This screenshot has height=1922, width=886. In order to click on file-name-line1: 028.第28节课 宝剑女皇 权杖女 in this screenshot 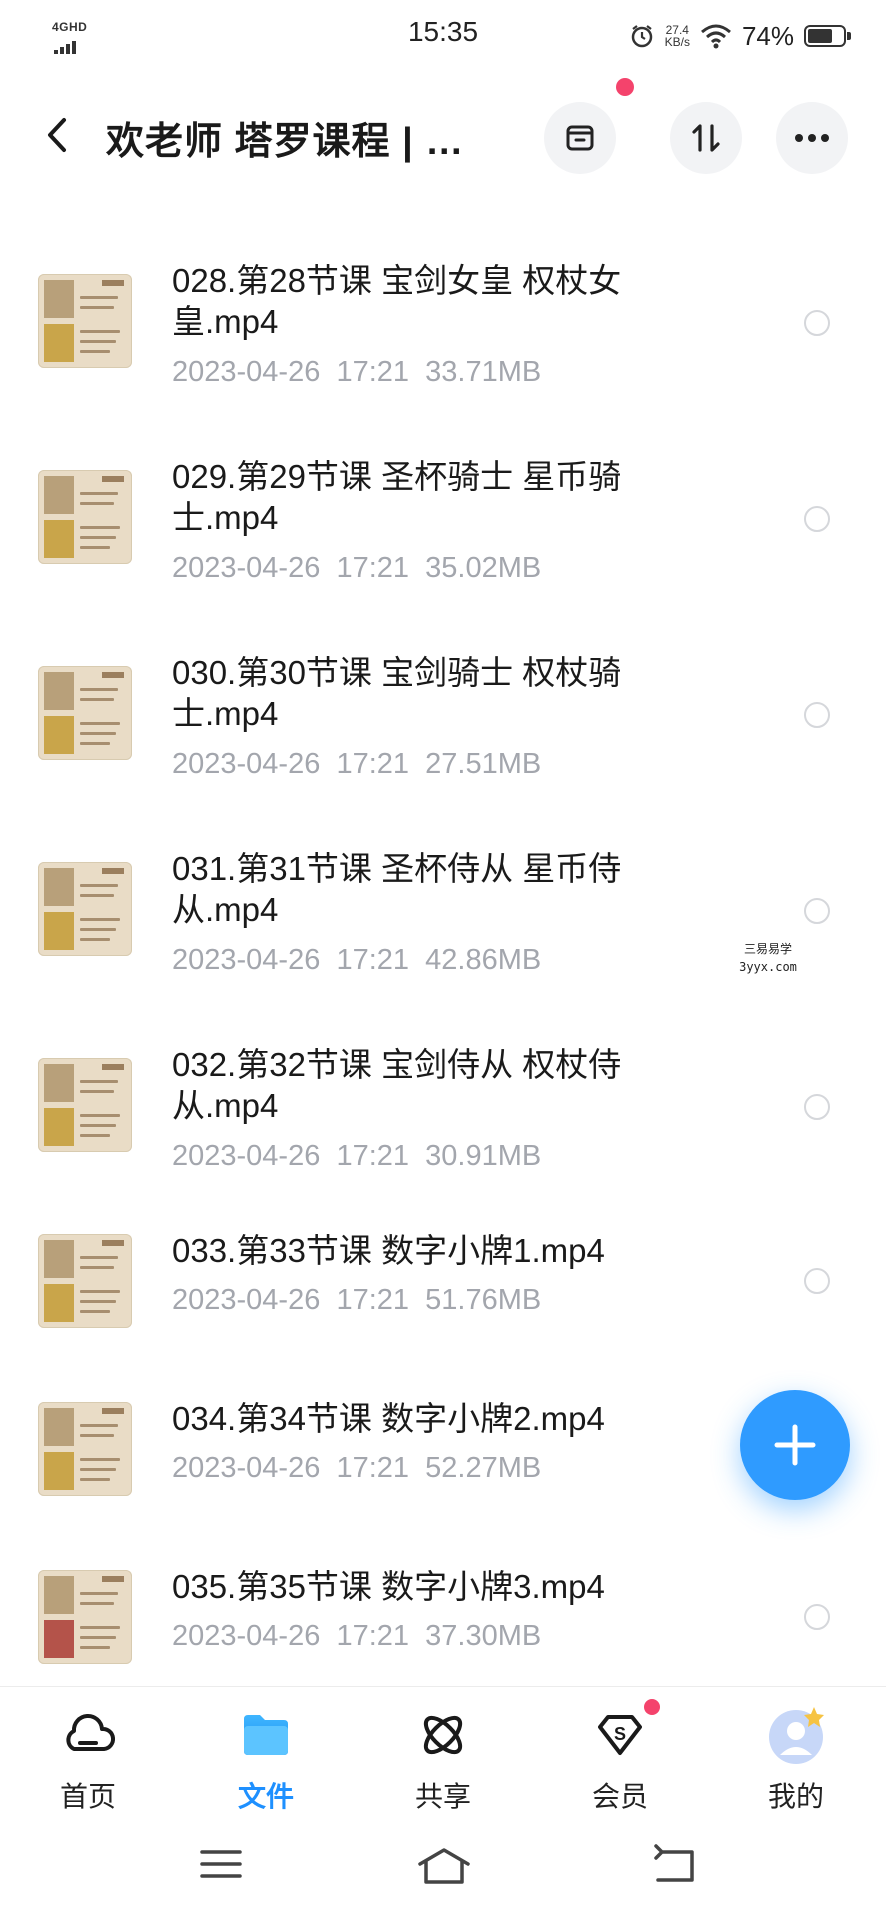, I will do `click(397, 280)`.